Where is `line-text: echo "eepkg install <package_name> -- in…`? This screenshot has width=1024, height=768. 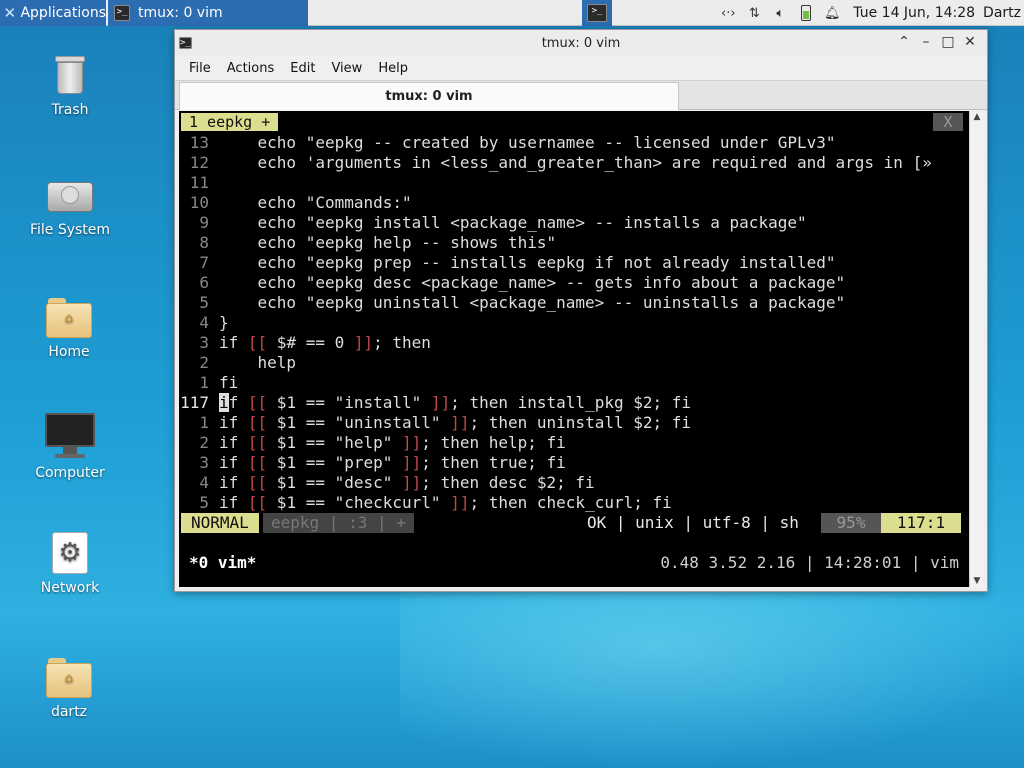 line-text: echo "eepkg install <package_name> -- in… is located at coordinates (513, 222).